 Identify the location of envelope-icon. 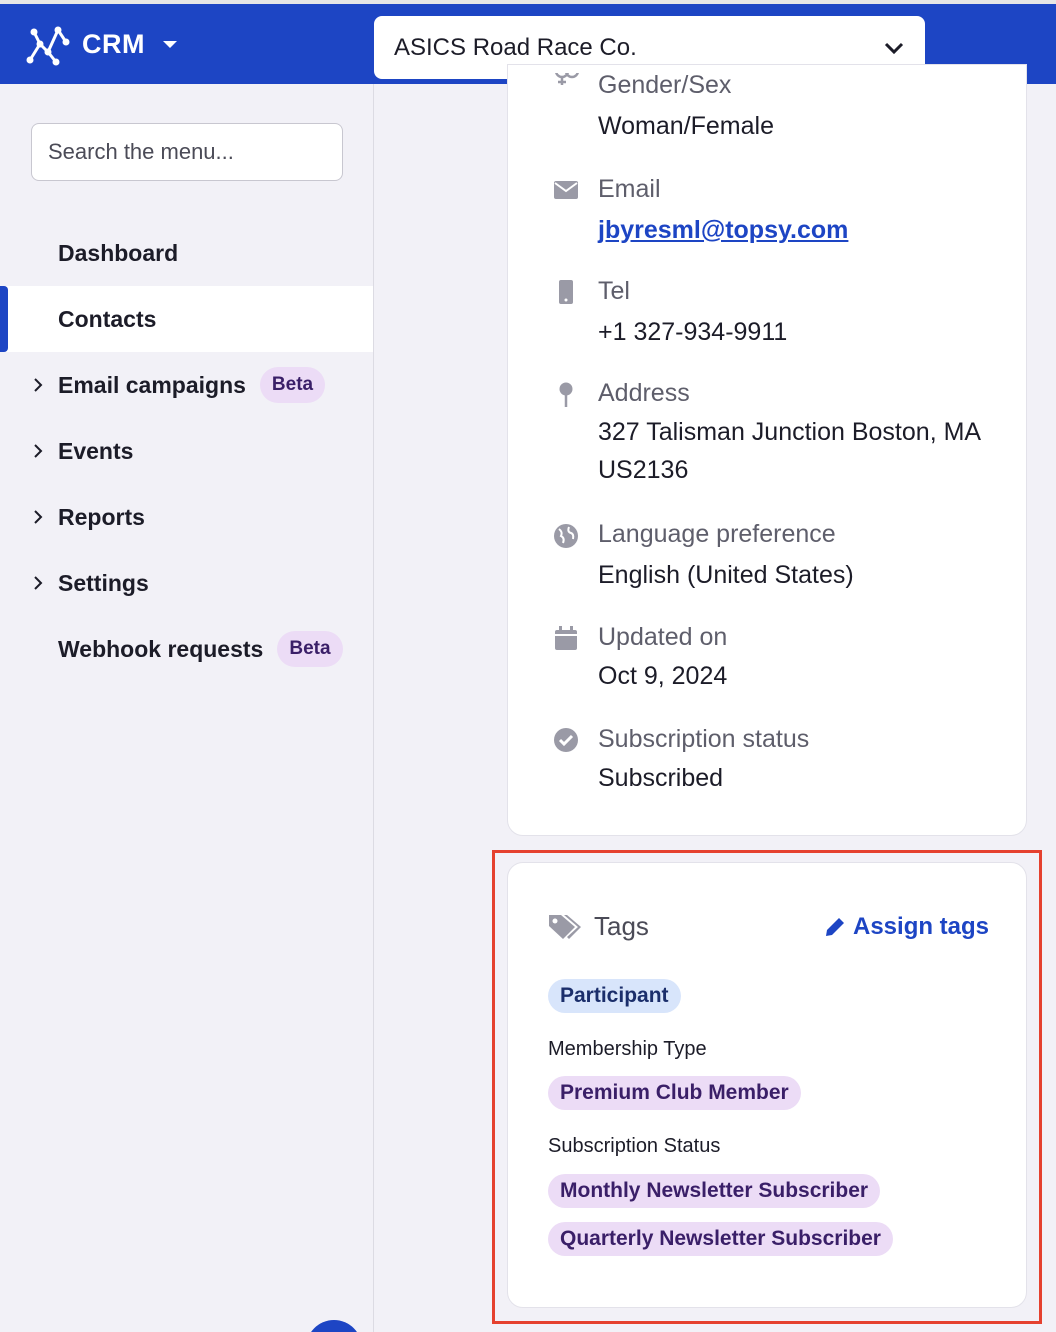
(566, 190).